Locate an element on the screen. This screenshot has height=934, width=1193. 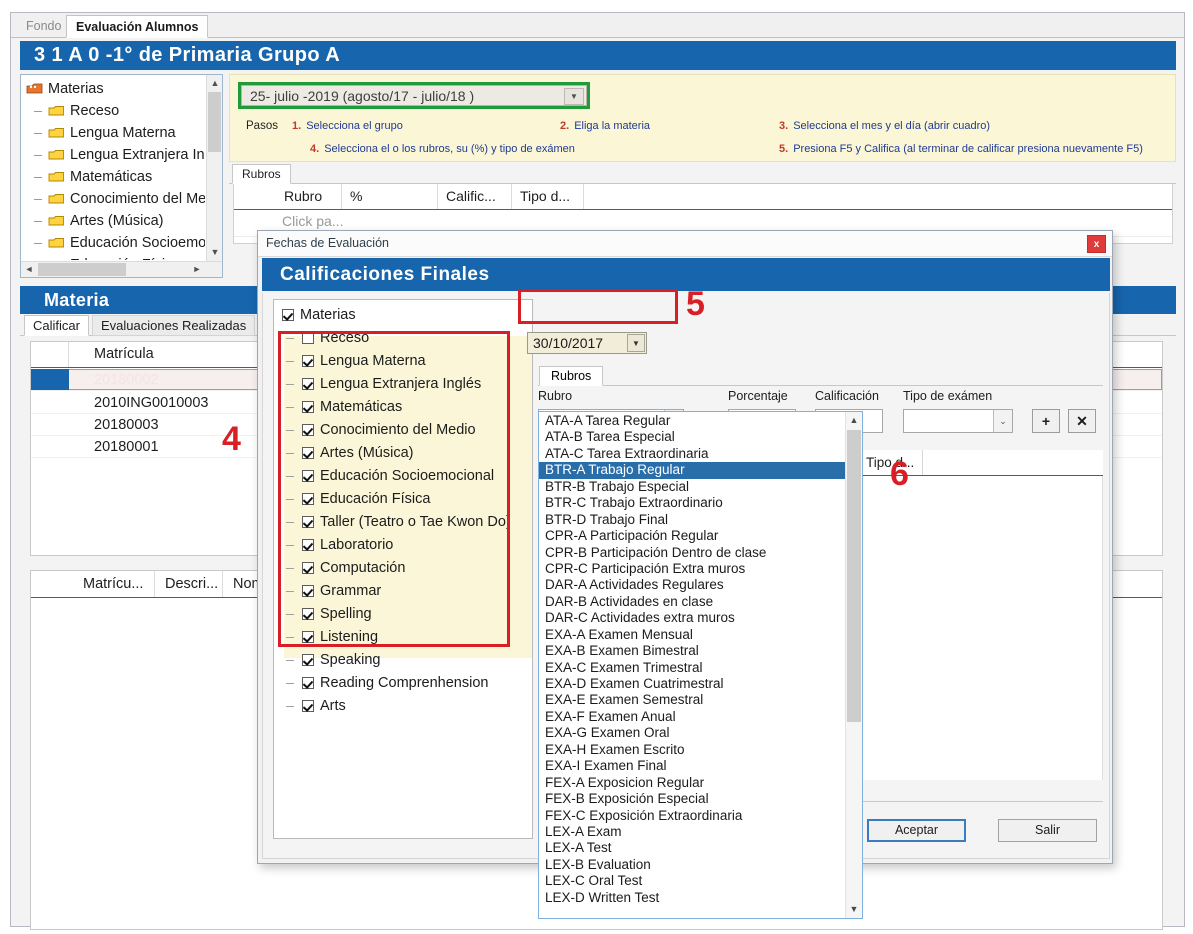
dropdown-option-selected: BTR-A Trabajo Regular is located at coordinates (692, 470).